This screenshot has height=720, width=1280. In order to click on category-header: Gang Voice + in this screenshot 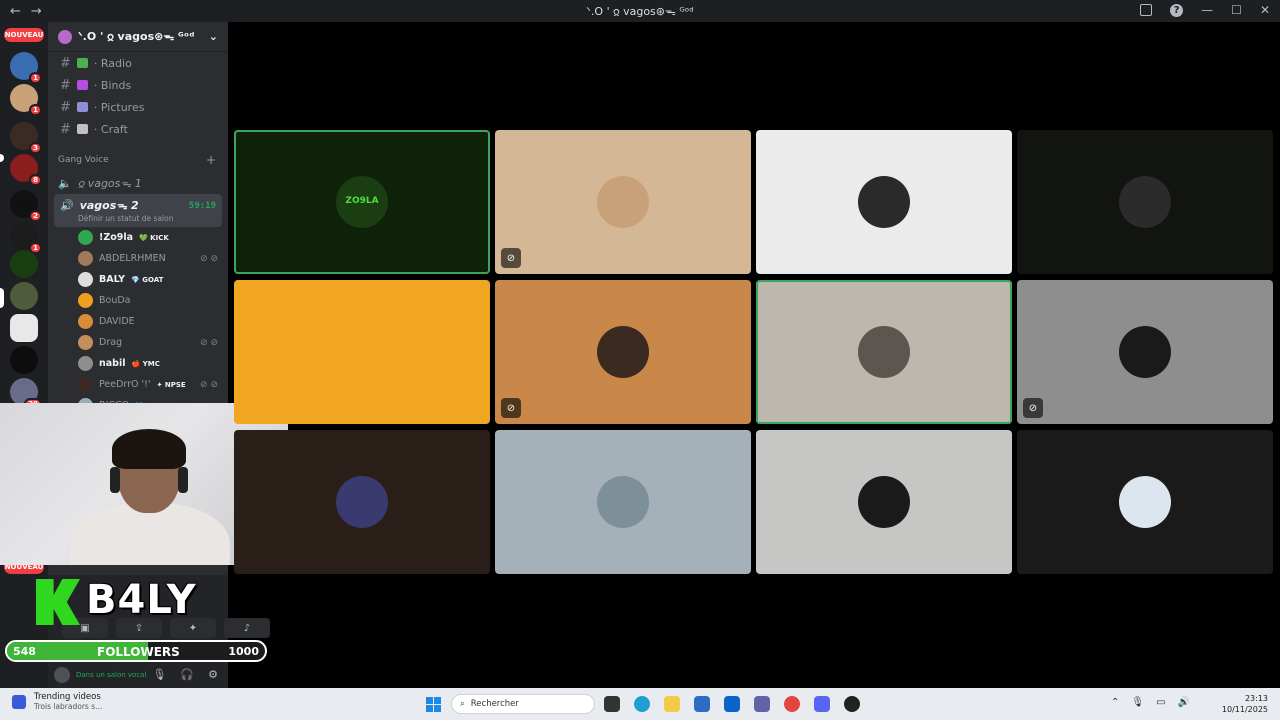, I will do `click(138, 160)`.